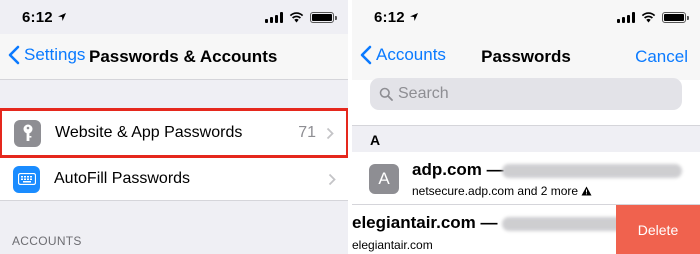  I want to click on password-site-title: adp.com —, so click(458, 169).